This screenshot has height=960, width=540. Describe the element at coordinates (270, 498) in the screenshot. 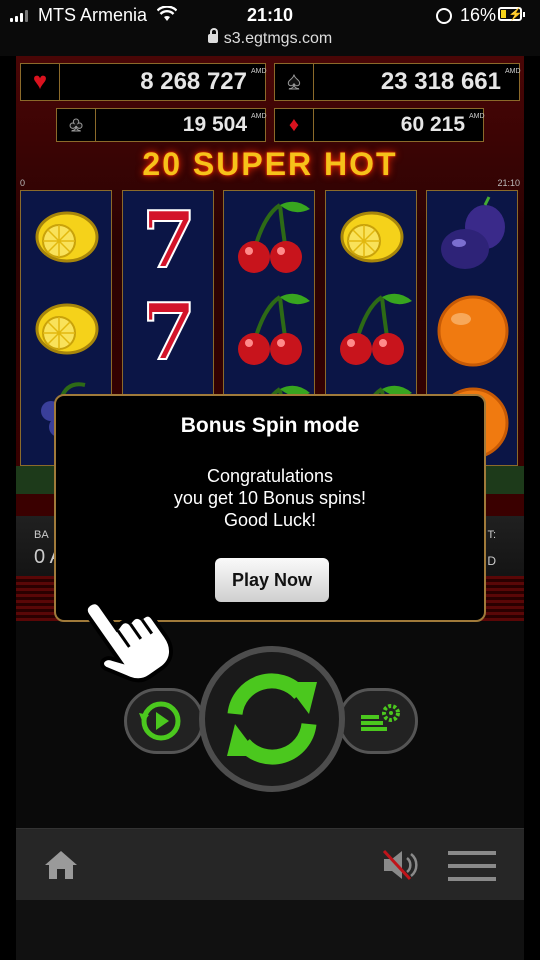

I see `dialog-line-2: you get 10 Bonus spins!` at that location.